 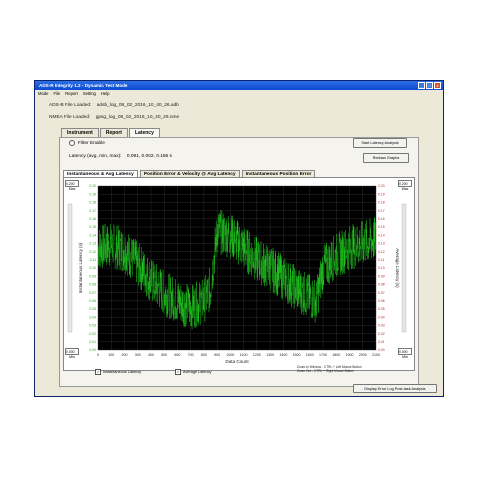 What do you see at coordinates (310, 355) in the screenshot?
I see `x-tick-label: 1600` at bounding box center [310, 355].